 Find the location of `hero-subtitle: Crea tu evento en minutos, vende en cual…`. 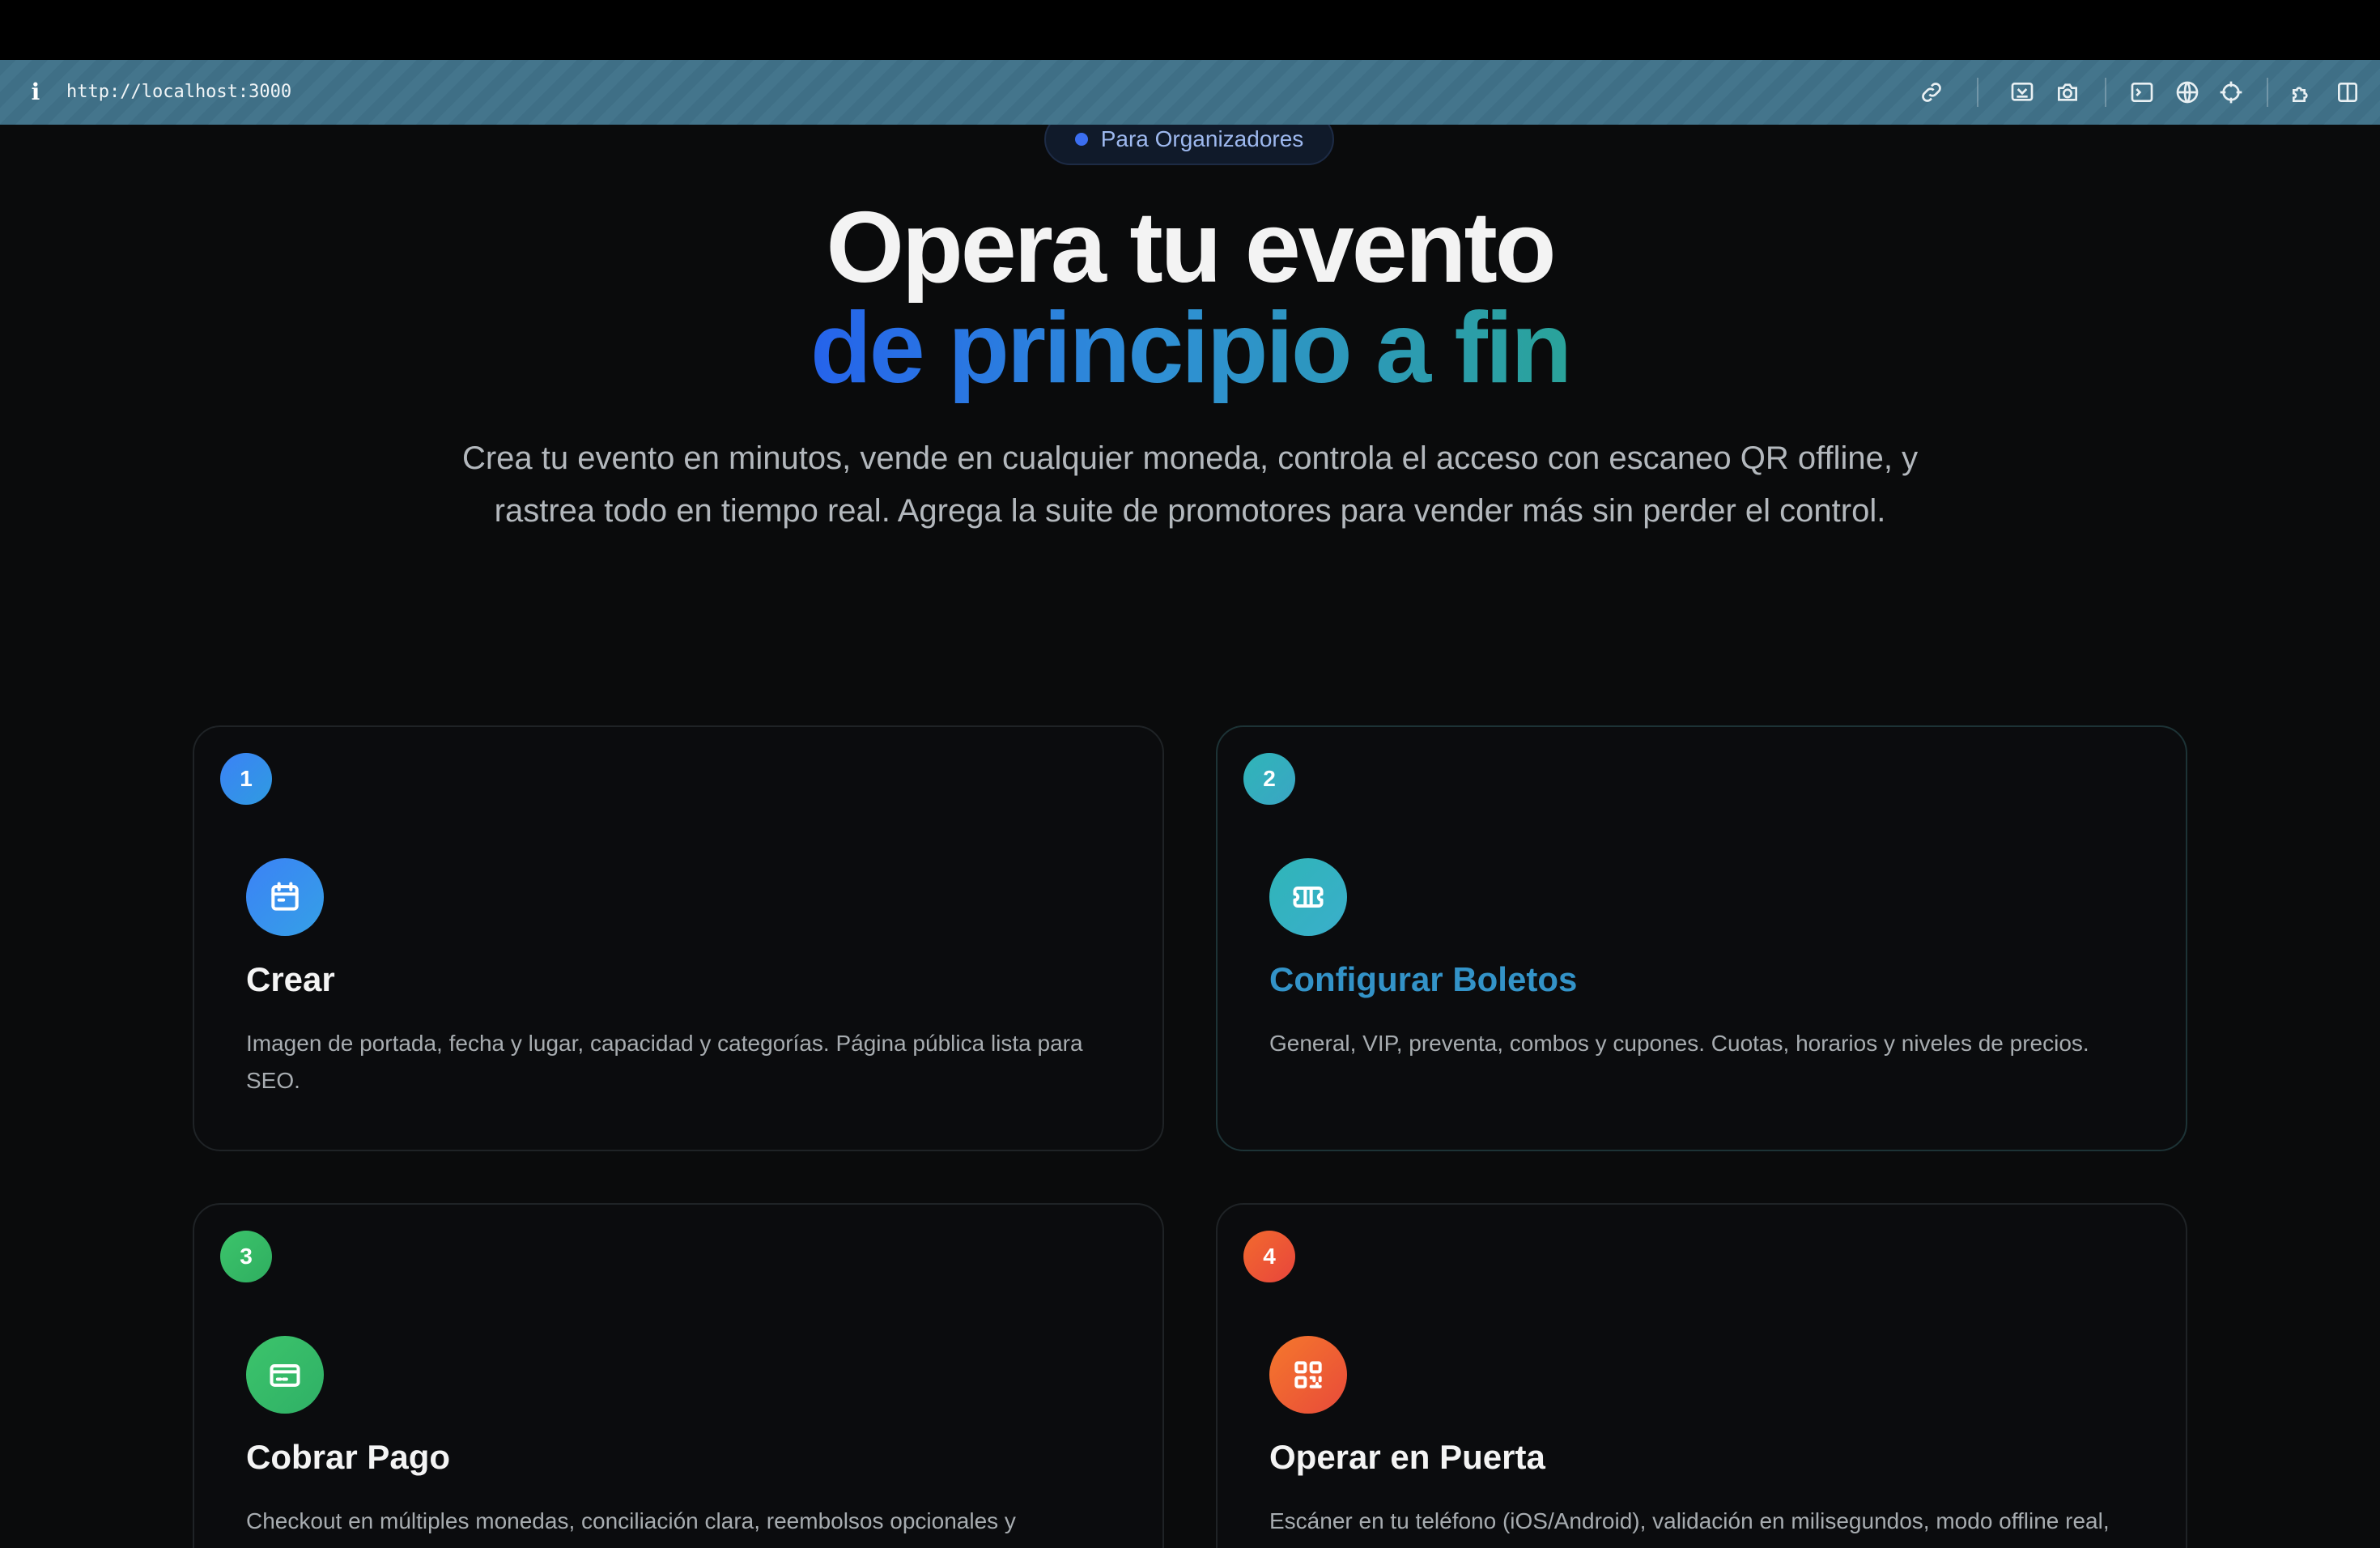

hero-subtitle: Crea tu evento en minutos, vende en cual… is located at coordinates (1190, 485).